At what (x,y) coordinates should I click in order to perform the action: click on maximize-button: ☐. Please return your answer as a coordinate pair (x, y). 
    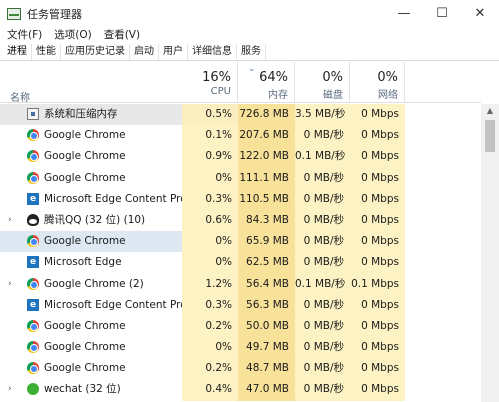
    Looking at the image, I should click on (442, 13).